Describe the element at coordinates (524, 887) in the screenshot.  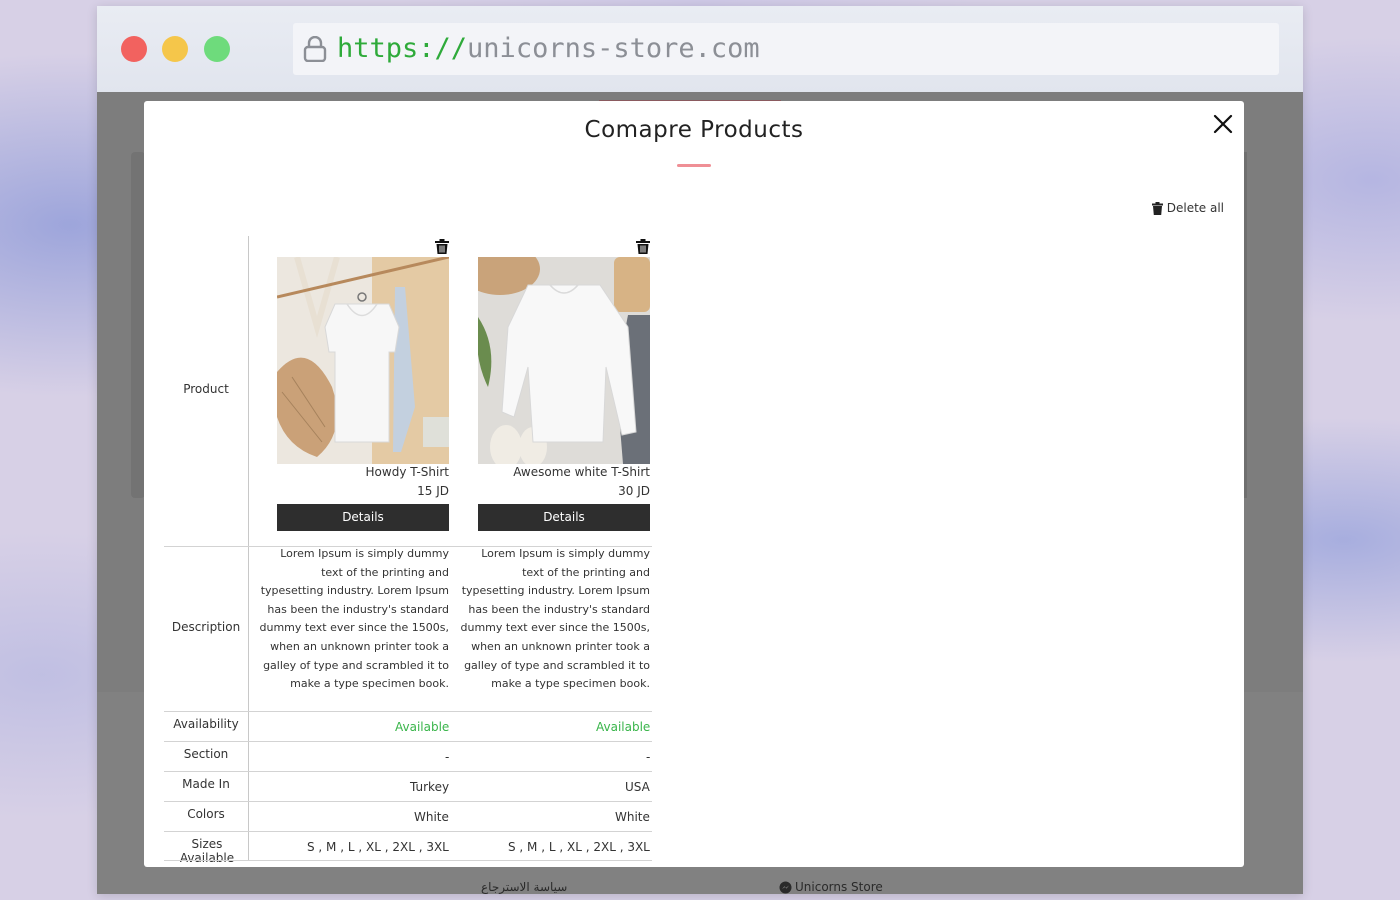
I see `footer-returns-policy-link: سياسة الاسترجاع` at that location.